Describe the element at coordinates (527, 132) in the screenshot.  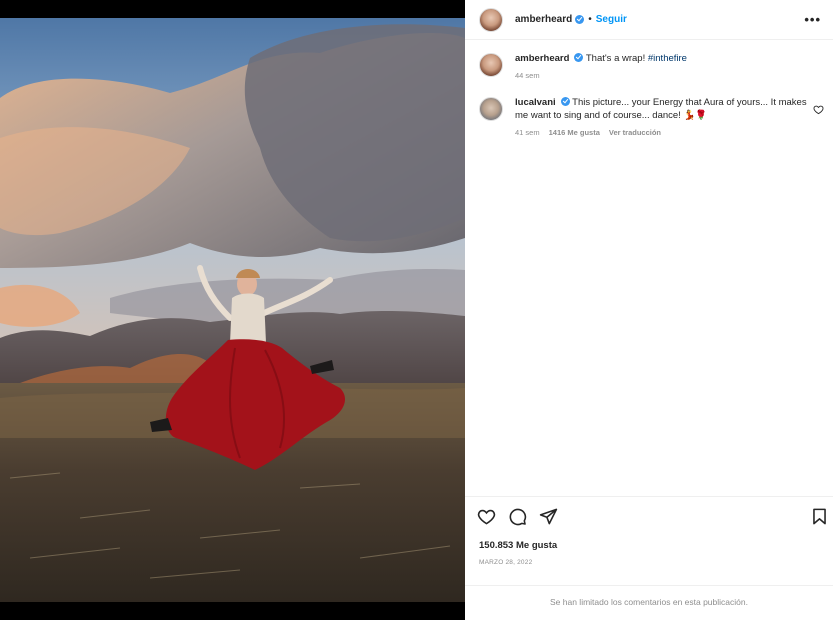
I see `comment-time: 41 sem` at that location.